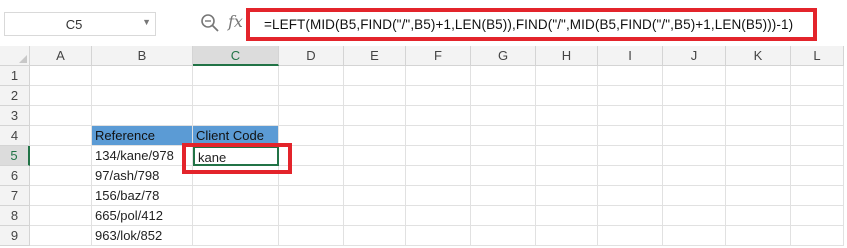 The width and height of the screenshot is (847, 248). Describe the element at coordinates (503, 76) in the screenshot. I see `cell-g1` at that location.